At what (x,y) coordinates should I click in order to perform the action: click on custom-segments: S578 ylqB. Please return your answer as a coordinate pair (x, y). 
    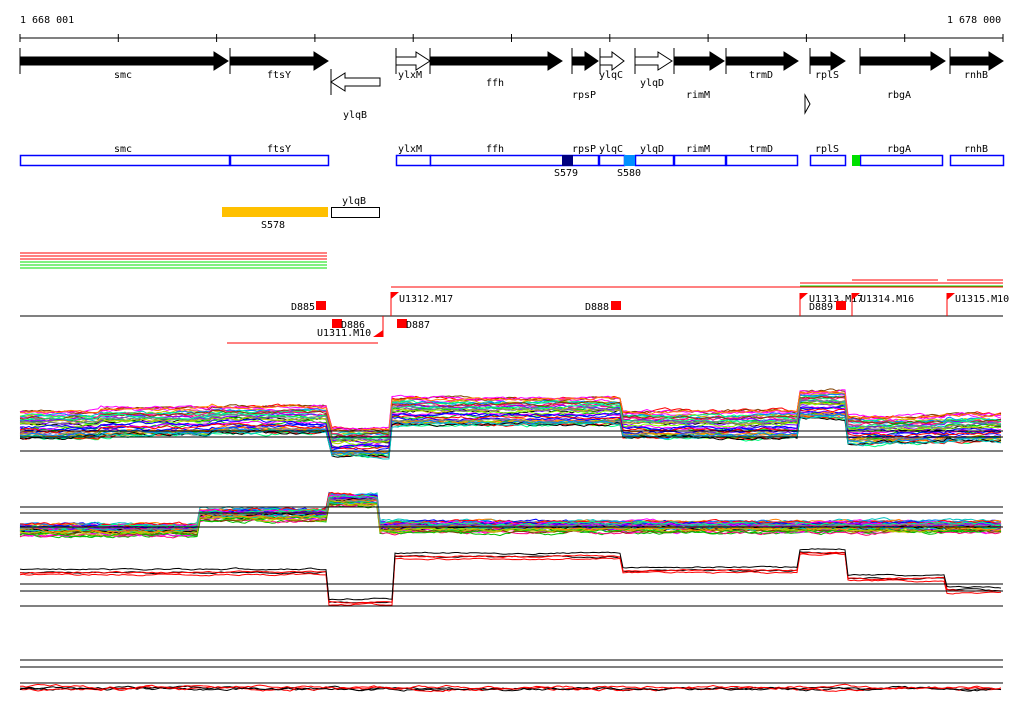
    Looking at the image, I should click on (301, 213).